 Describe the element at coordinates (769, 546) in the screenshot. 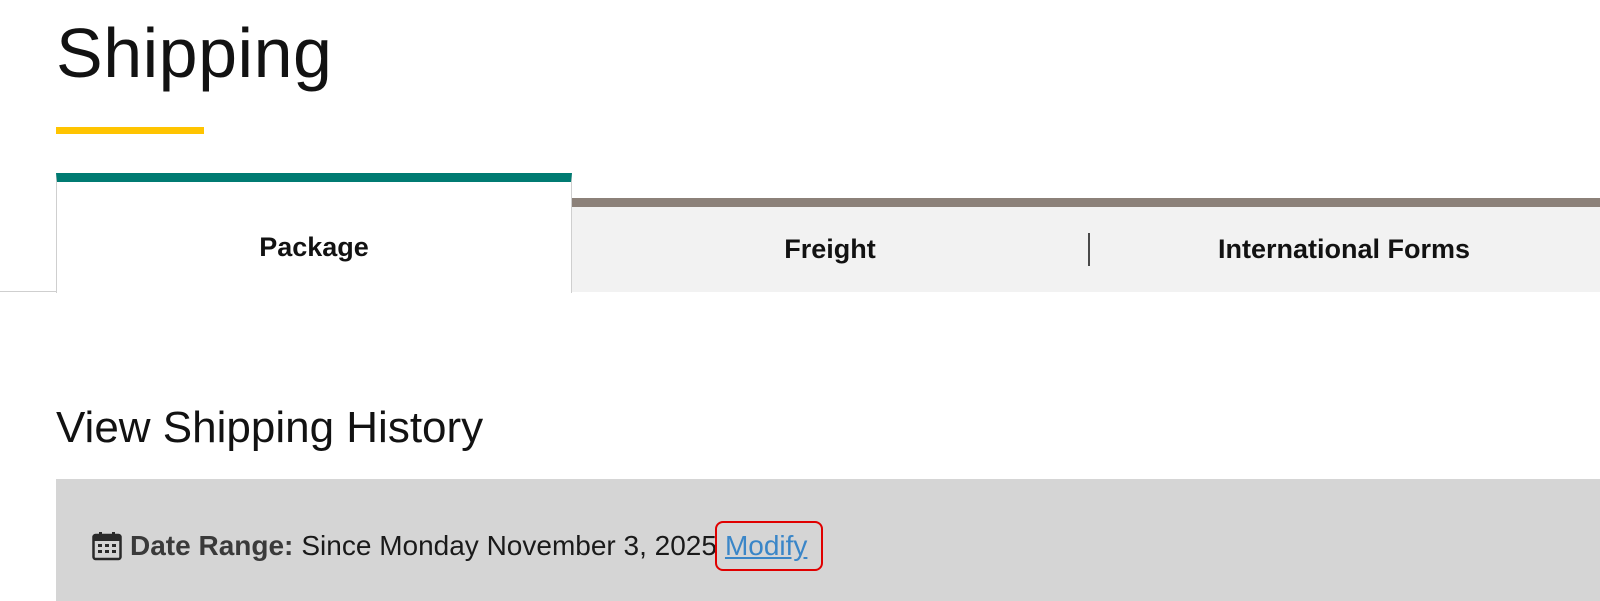

I see `modify-date-range-link: Modify` at that location.